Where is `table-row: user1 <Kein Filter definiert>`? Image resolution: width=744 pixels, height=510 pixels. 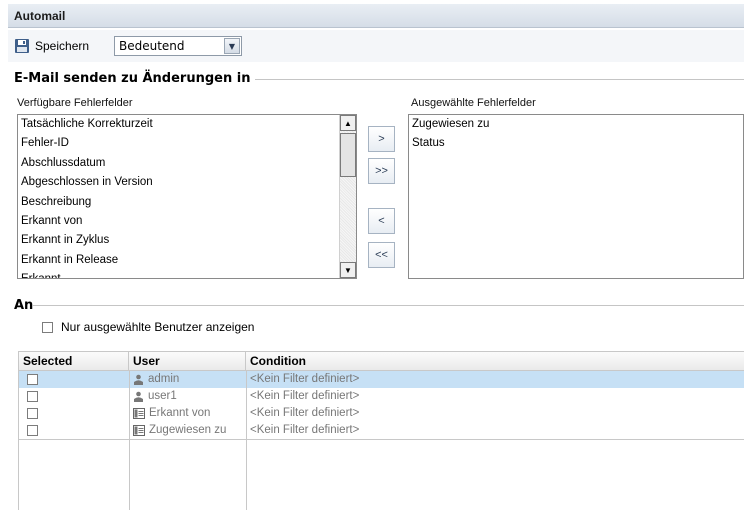
table-row: user1 <Kein Filter definiert> is located at coordinates (381, 396).